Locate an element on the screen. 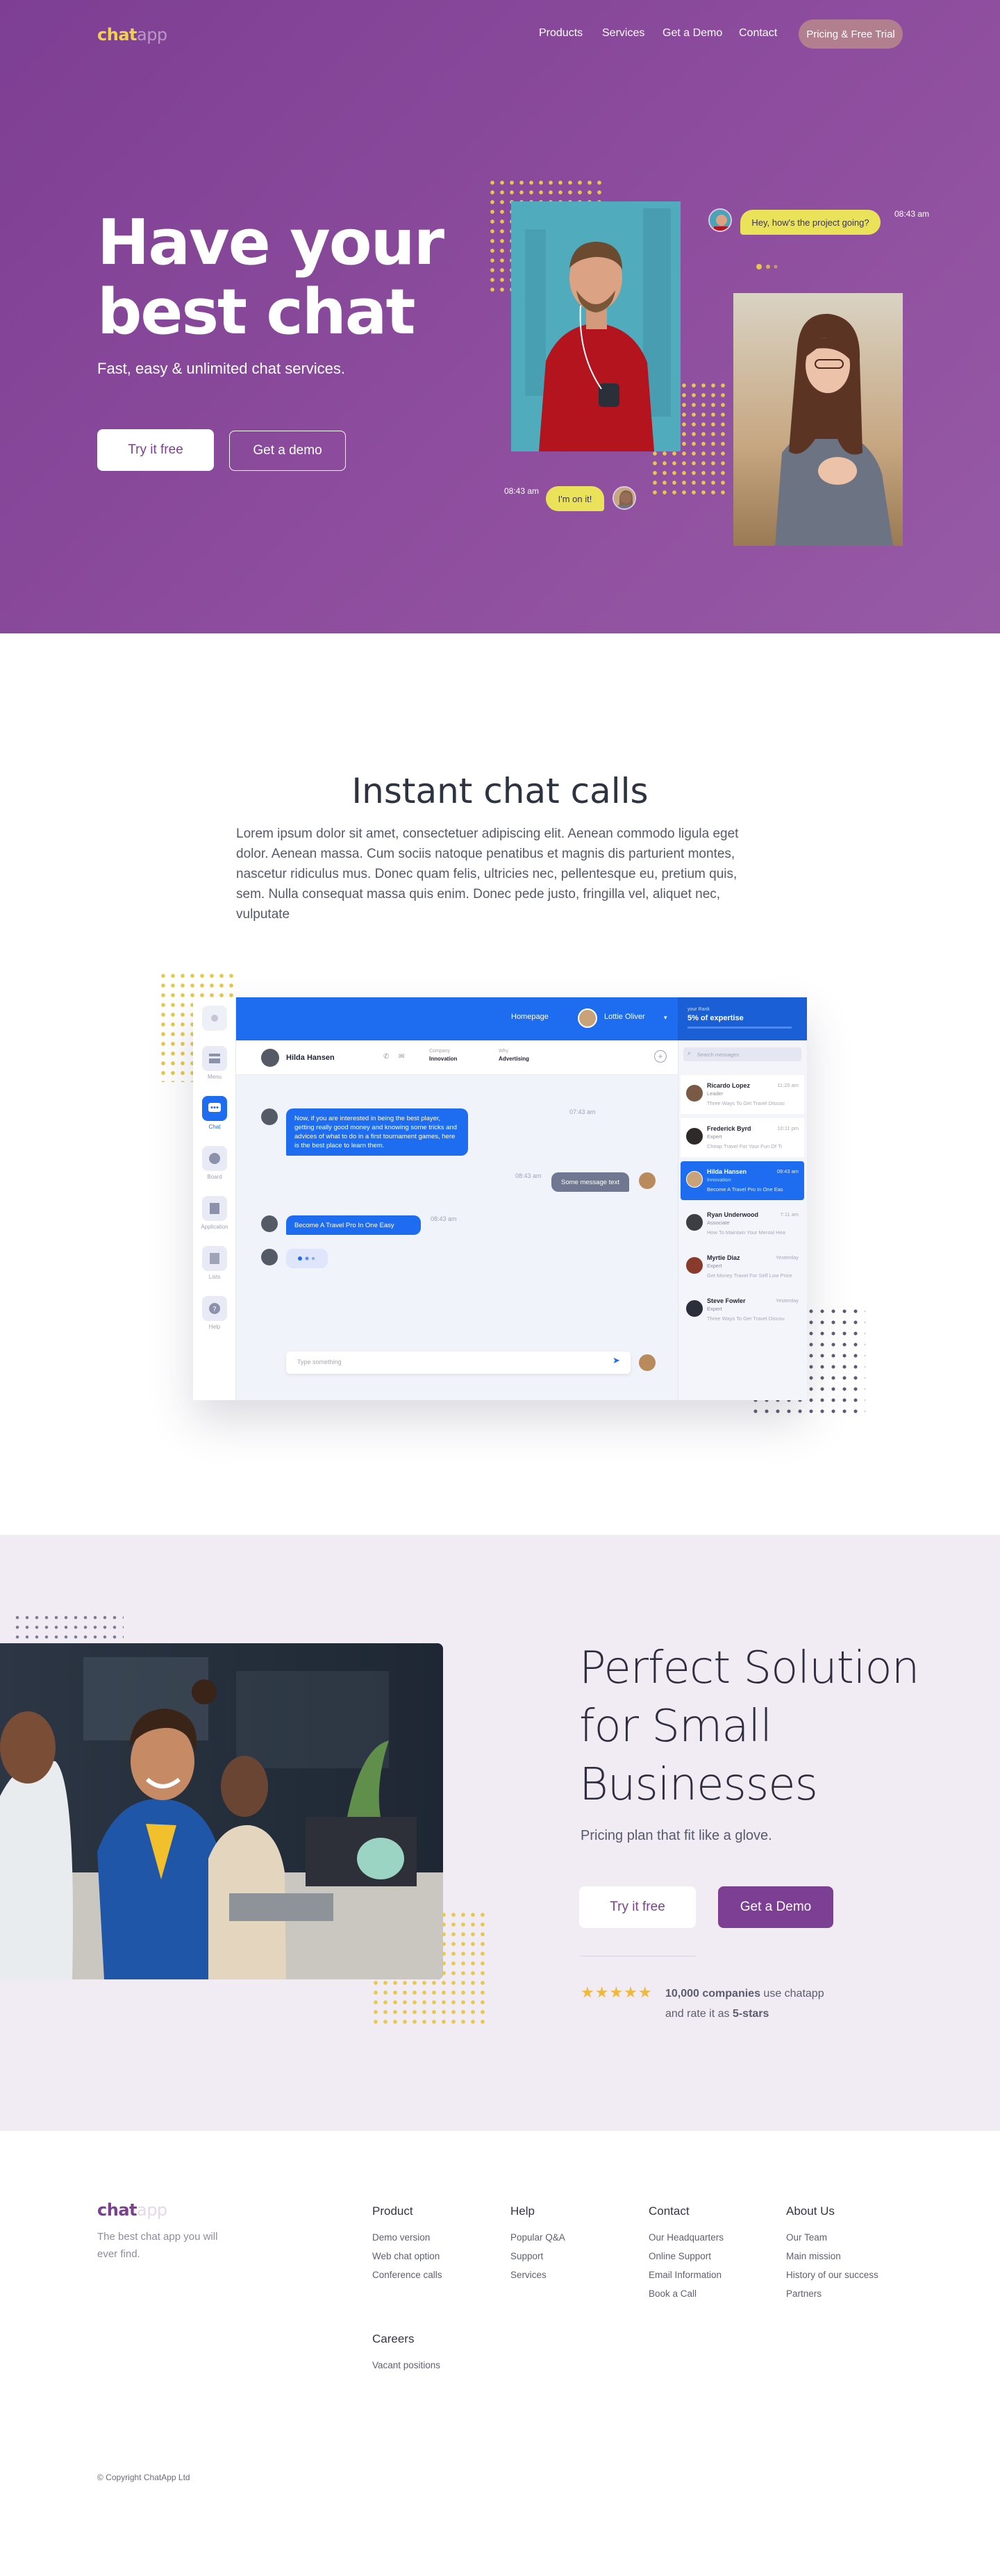 The width and height of the screenshot is (1000, 2576). footer-link: Our Team is located at coordinates (806, 2237).